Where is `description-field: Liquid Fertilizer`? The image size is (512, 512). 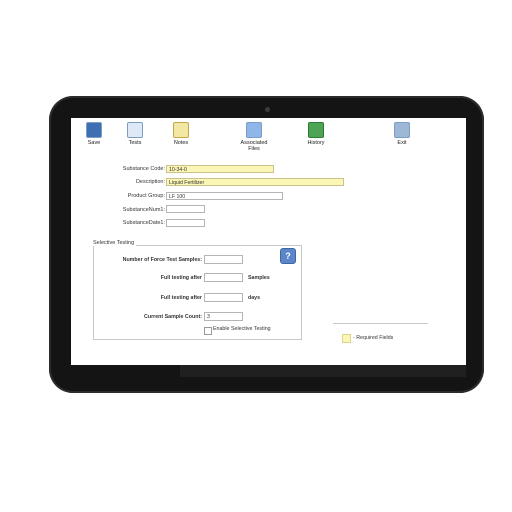 description-field: Liquid Fertilizer is located at coordinates (255, 182).